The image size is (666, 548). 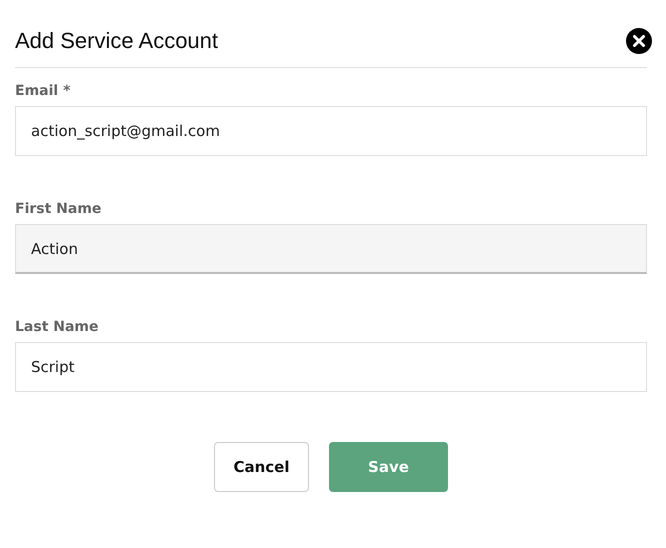 What do you see at coordinates (43, 91) in the screenshot?
I see `field-label: Email *` at bounding box center [43, 91].